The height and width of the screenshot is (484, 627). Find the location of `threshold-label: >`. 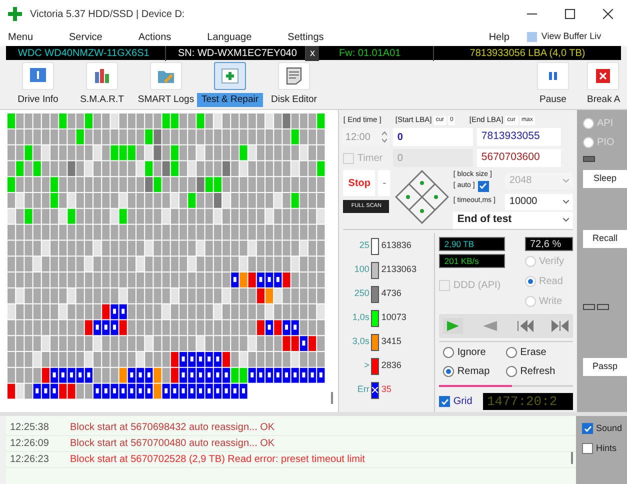

threshold-label: > is located at coordinates (366, 365).